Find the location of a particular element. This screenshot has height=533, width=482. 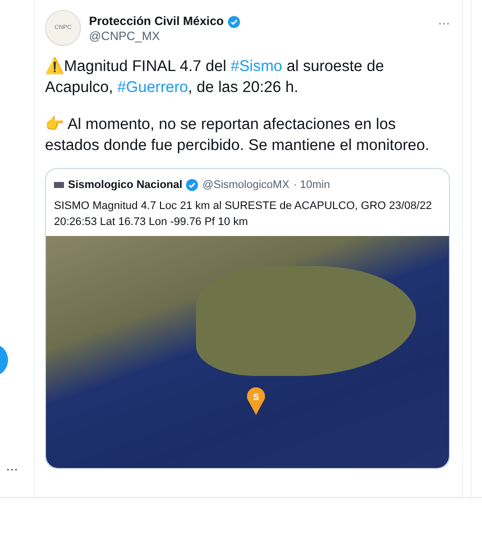

location-marker: S is located at coordinates (256, 401).